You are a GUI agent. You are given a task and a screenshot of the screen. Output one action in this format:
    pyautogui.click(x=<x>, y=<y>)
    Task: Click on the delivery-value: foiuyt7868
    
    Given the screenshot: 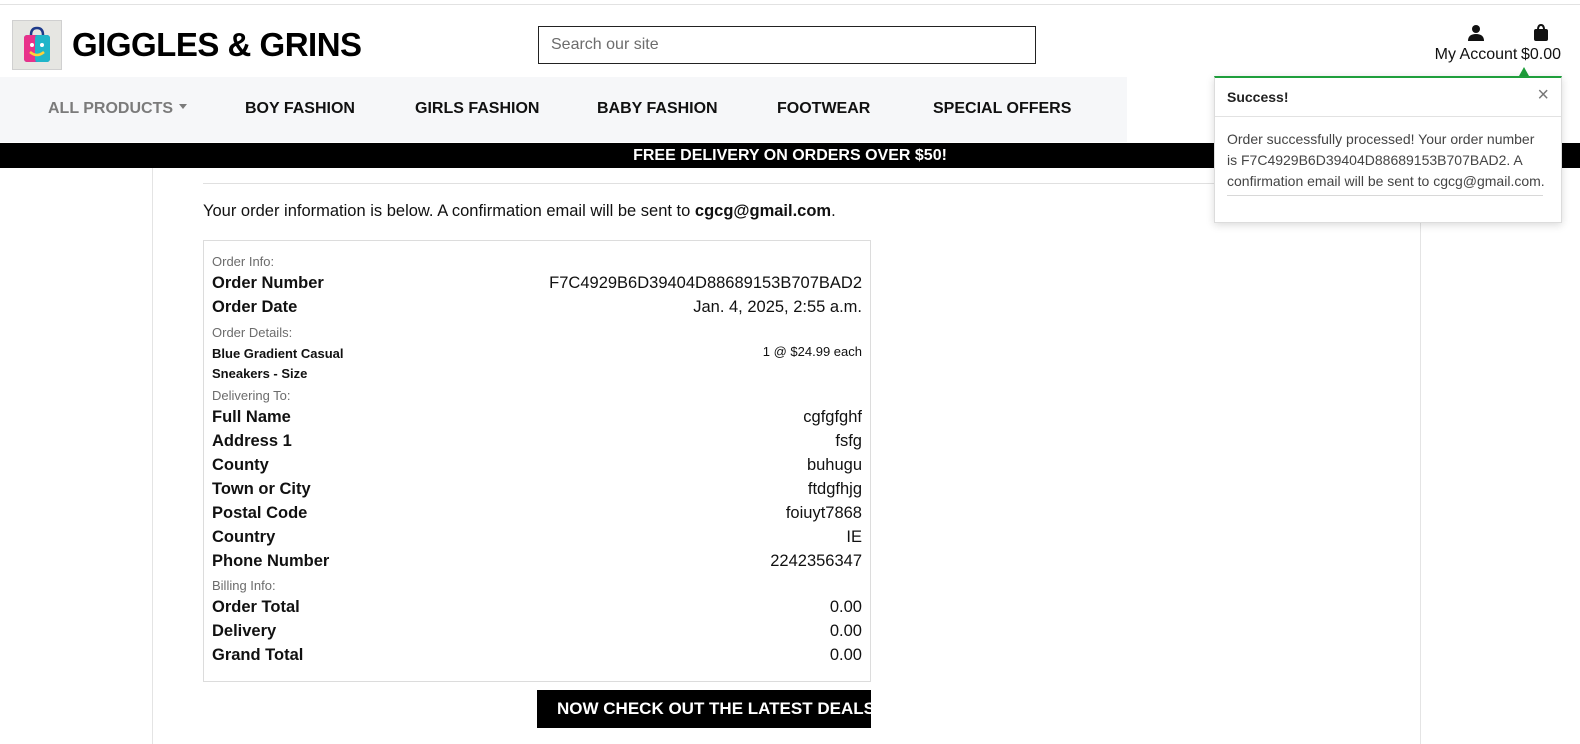 What is the action you would take?
    pyautogui.click(x=823, y=513)
    